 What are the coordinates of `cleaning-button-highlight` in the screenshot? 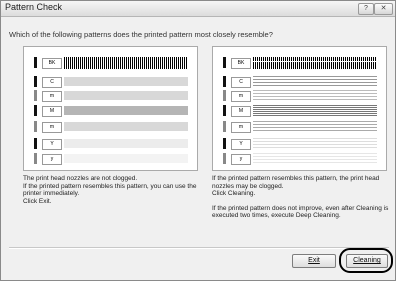 It's located at (366, 260).